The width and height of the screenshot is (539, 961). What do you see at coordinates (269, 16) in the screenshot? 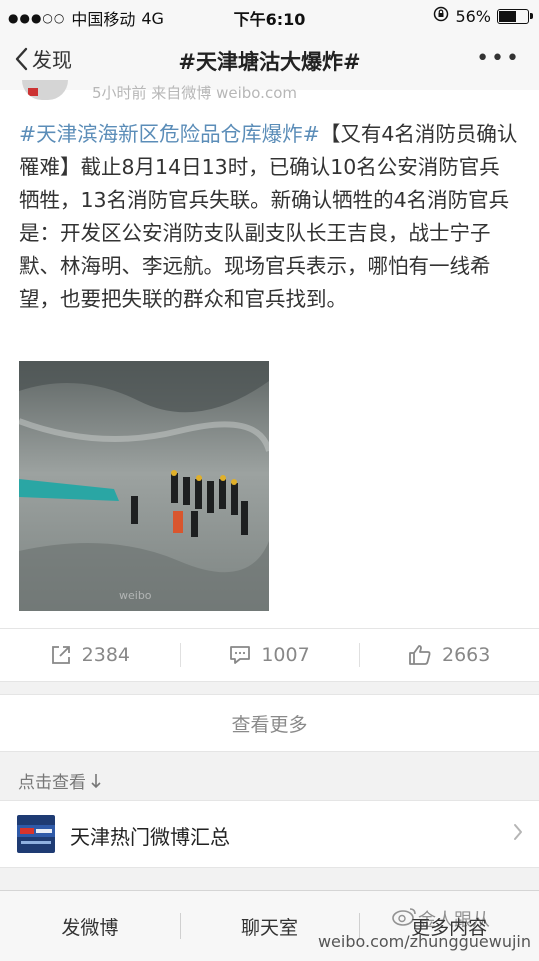
I see `status-bar: ●●●○○ 中国移动 4G 下午6:10 56%` at bounding box center [269, 16].